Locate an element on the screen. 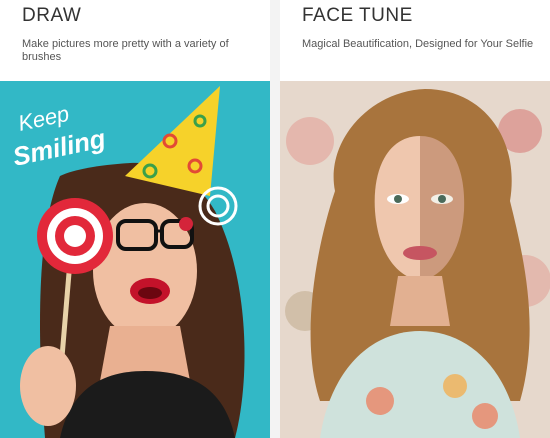 The width and height of the screenshot is (550, 438). face-tune-title: FACE TUNE is located at coordinates (357, 15).